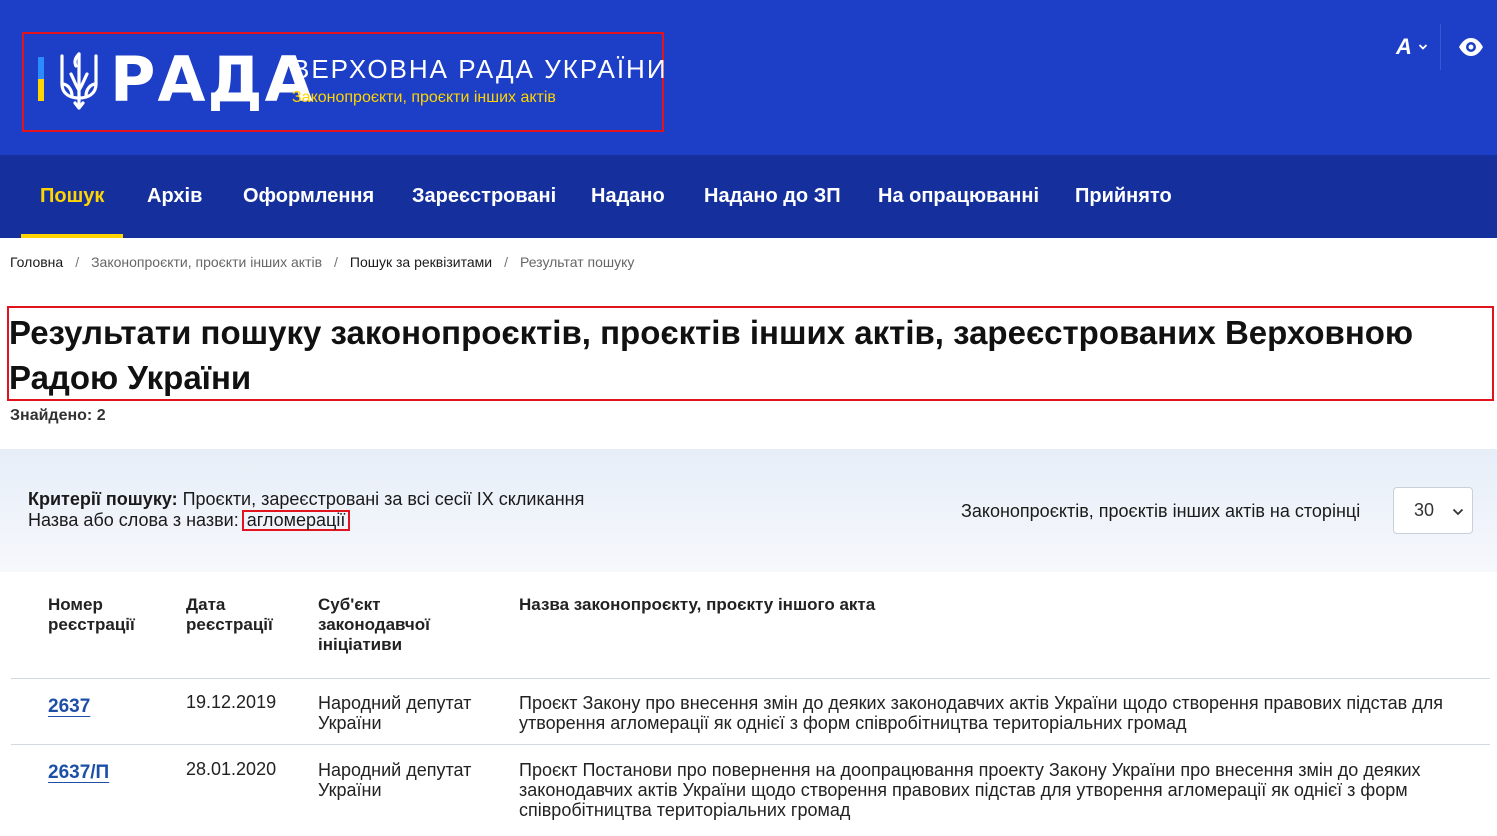 Image resolution: width=1497 pixels, height=836 pixels. Describe the element at coordinates (697, 604) in the screenshot. I see `col-header-name: Назва законопроєкту, проєкту іншого акта` at that location.